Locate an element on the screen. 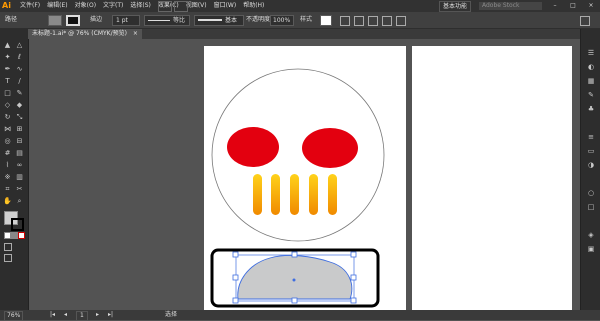 Image resolution: width=600 pixels, height=321 pixels. properties-panel-icon: ☰ is located at coordinates (591, 53).